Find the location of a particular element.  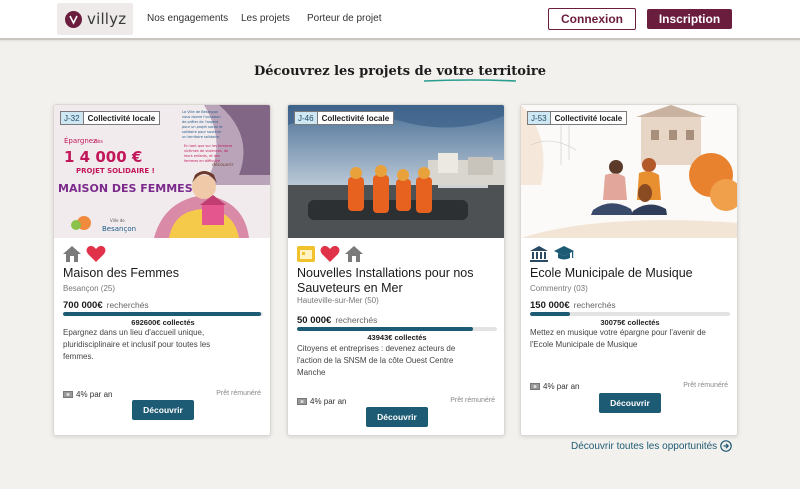

image-text-projet: PROJET SOLIDAIRE ! is located at coordinates (115, 171).